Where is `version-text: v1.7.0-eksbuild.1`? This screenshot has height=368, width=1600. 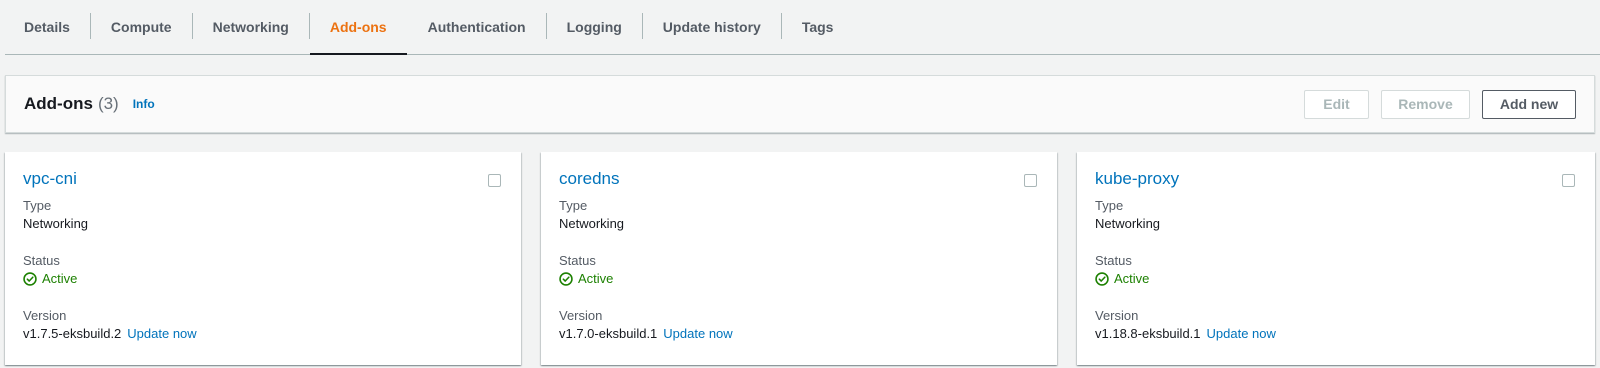 version-text: v1.7.0-eksbuild.1 is located at coordinates (608, 333).